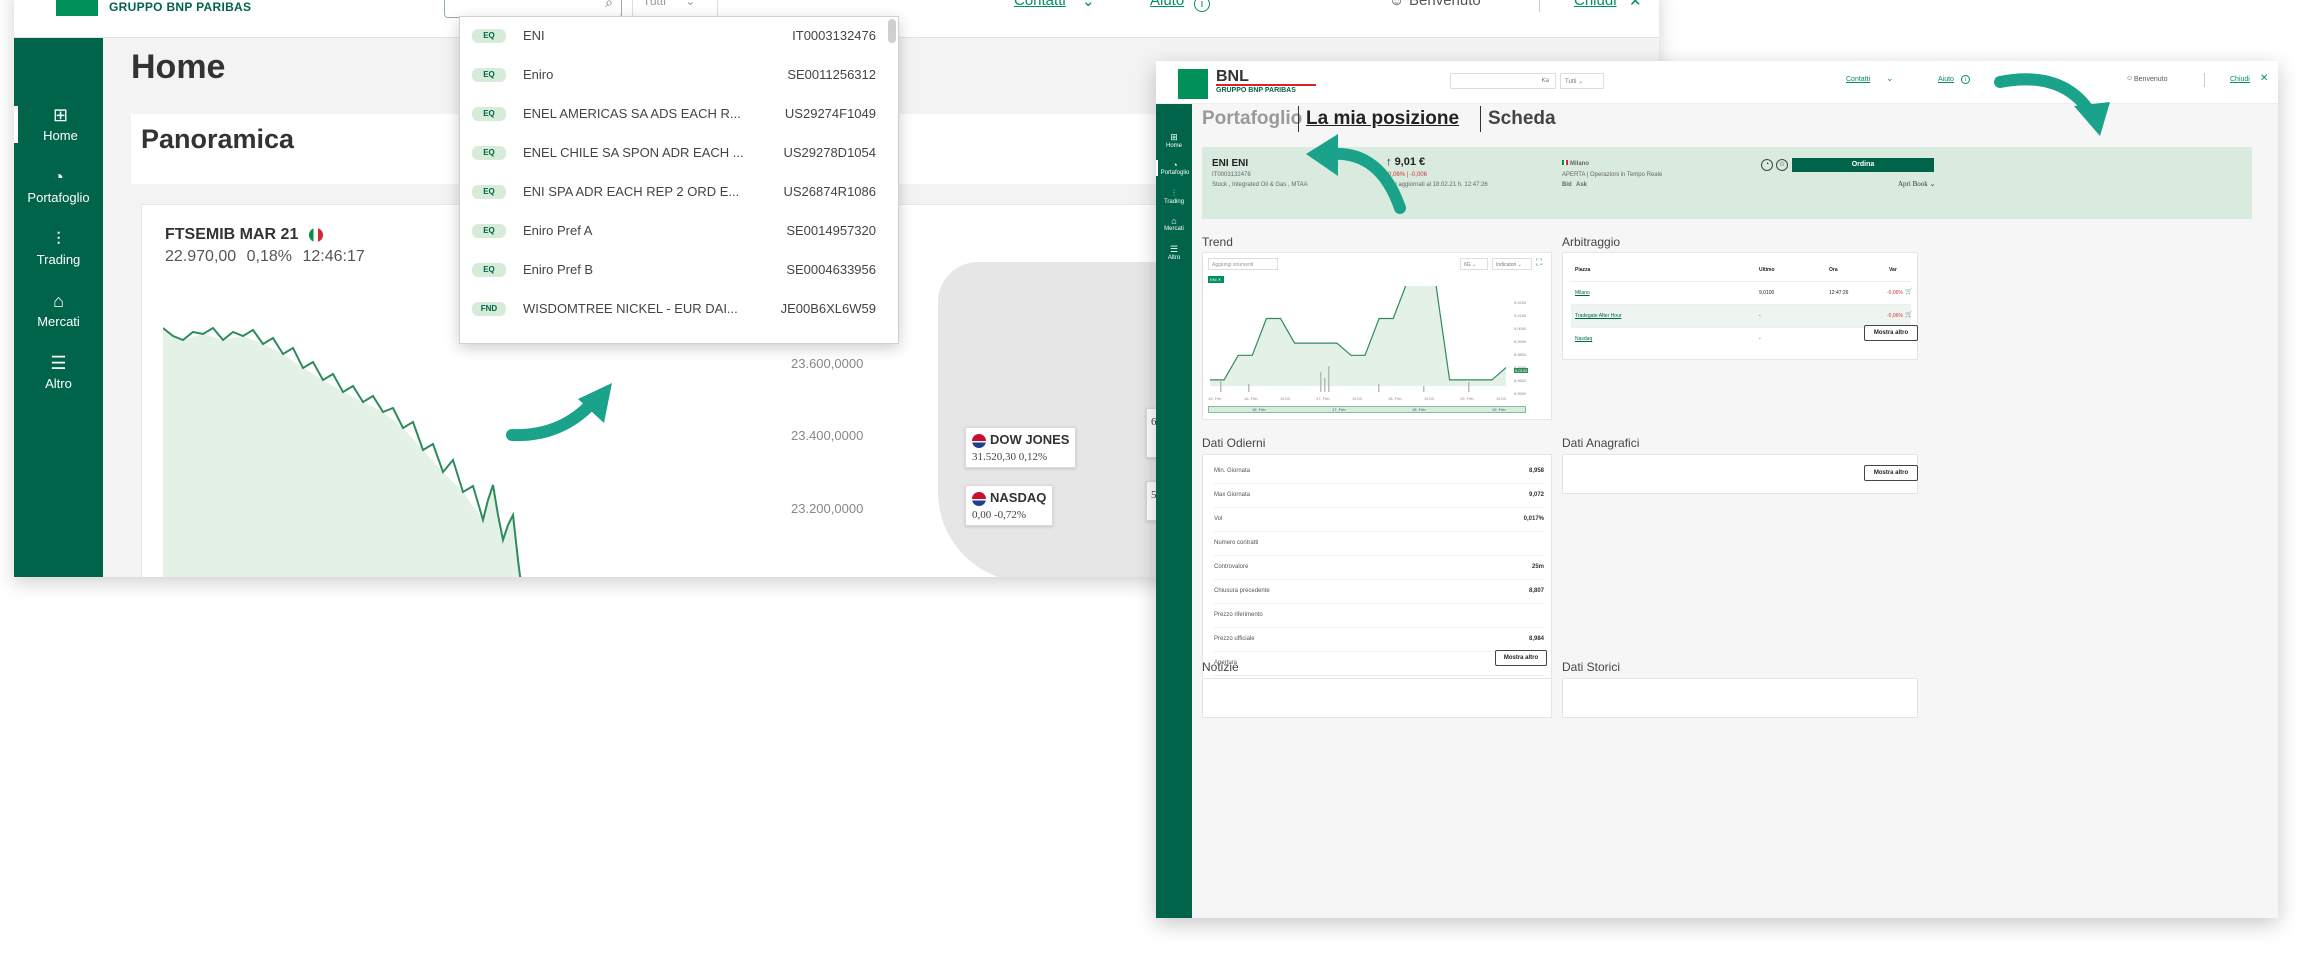  What do you see at coordinates (1252, 119) in the screenshot?
I see `tab-portafoglio: Portafoglio` at bounding box center [1252, 119].